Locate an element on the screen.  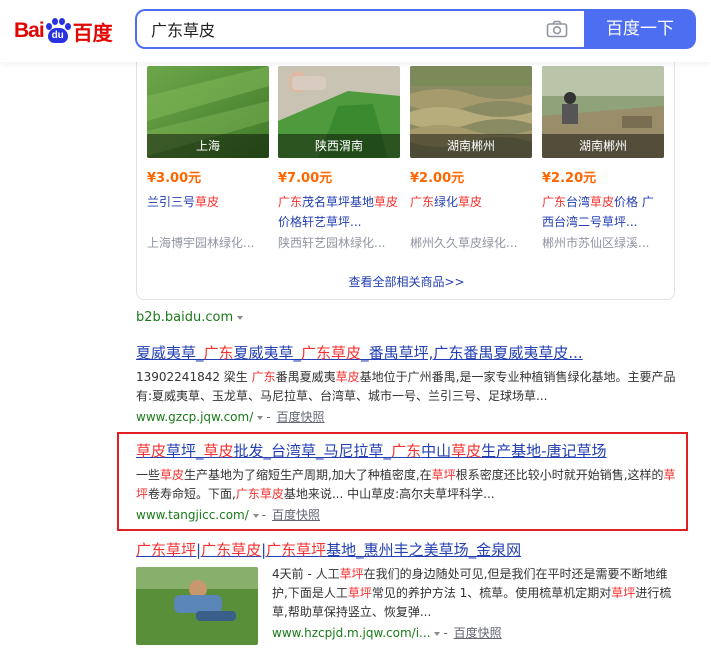
logo-du-text: du is located at coordinates (57, 35).